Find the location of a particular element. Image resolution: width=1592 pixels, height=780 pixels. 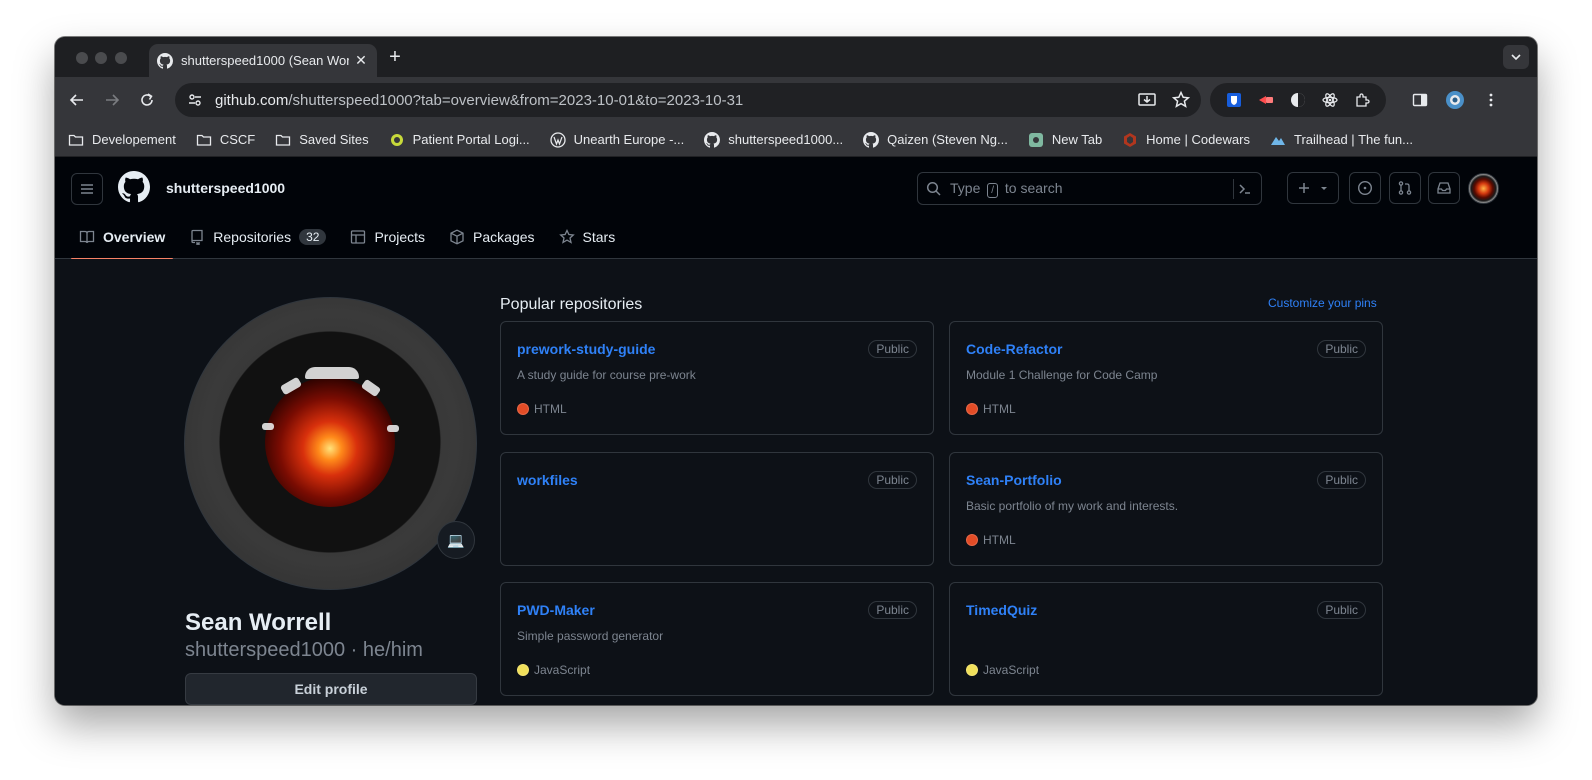

command-palette-icon is located at coordinates (1243, 189).